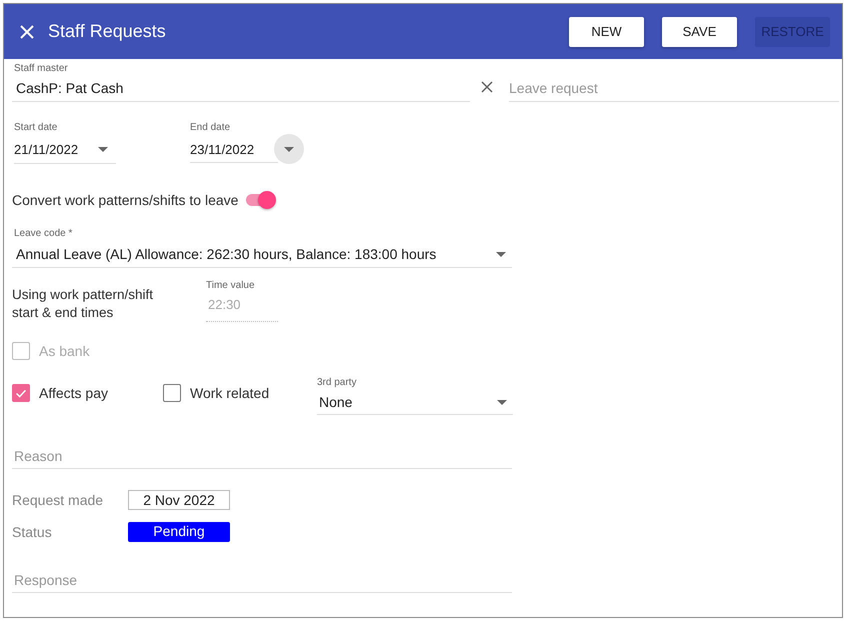  What do you see at coordinates (65, 143) in the screenshot?
I see `date-field: Start date 21/11/2022` at bounding box center [65, 143].